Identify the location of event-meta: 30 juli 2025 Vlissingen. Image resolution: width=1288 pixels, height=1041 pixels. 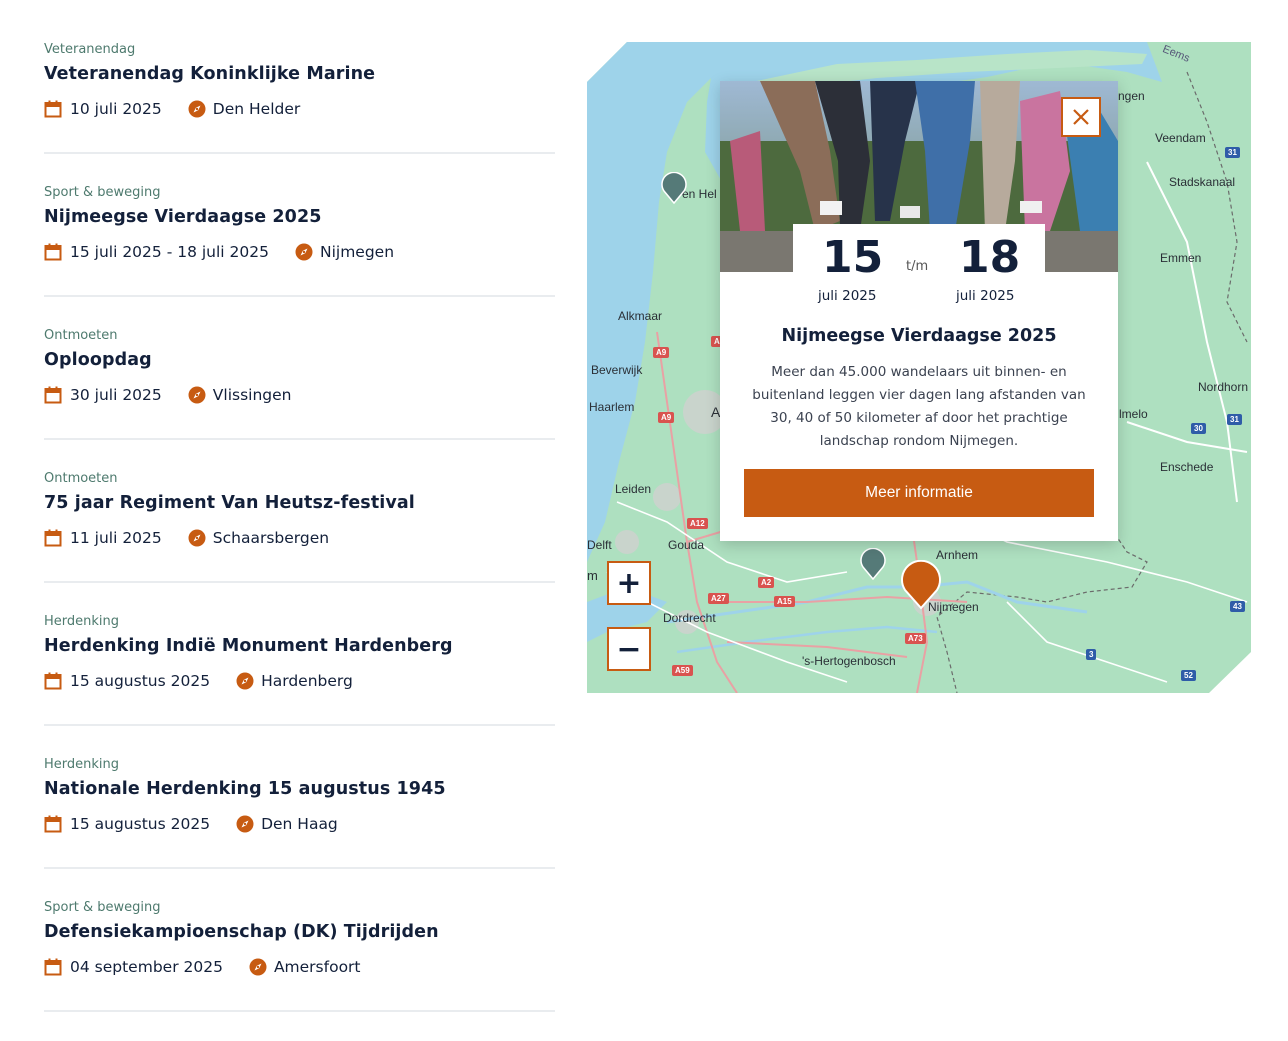
(167, 395).